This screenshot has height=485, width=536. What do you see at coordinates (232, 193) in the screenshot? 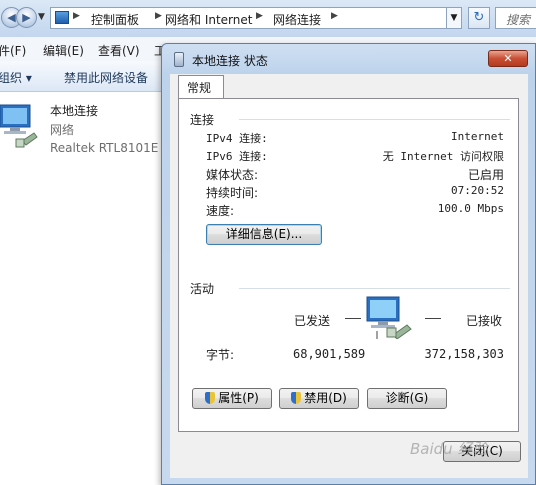
I see `duration-label: 持续时间:` at bounding box center [232, 193].